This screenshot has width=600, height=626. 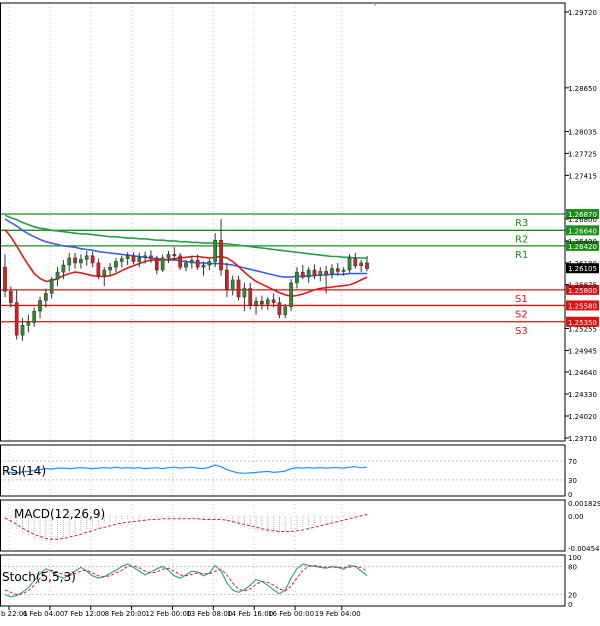 What do you see at coordinates (582, 89) in the screenshot?
I see `price-tick-label: 1.28650` at bounding box center [582, 89].